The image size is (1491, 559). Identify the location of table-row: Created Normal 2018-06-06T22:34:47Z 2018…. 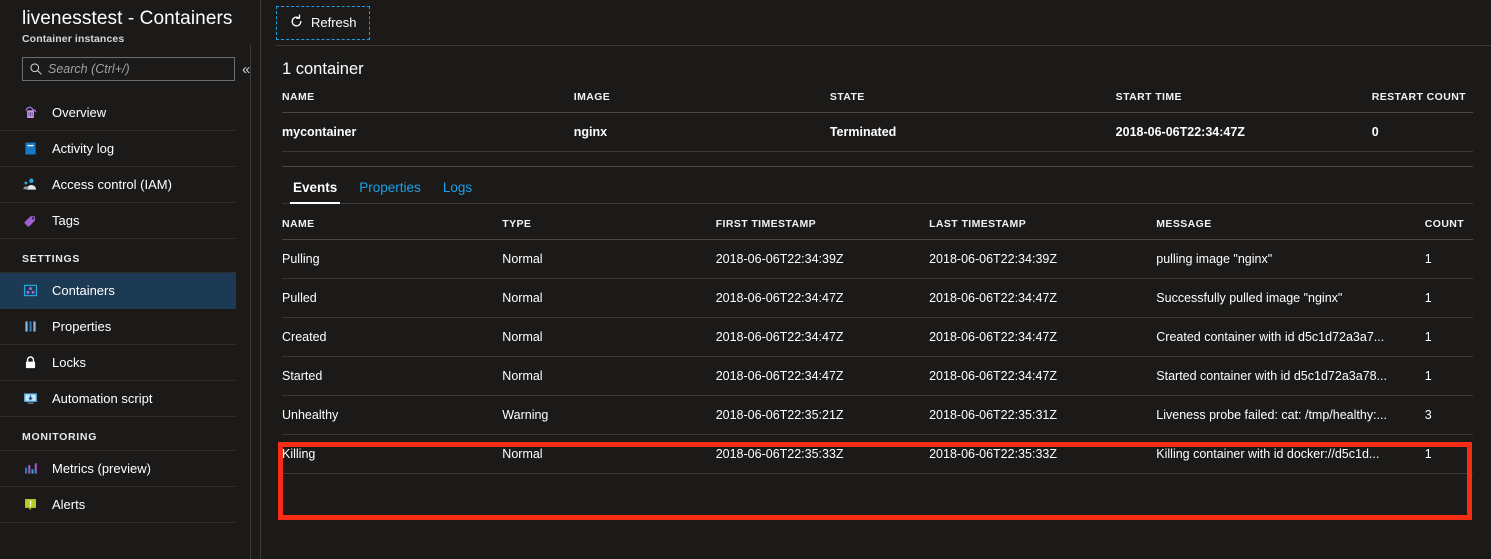
(877, 337).